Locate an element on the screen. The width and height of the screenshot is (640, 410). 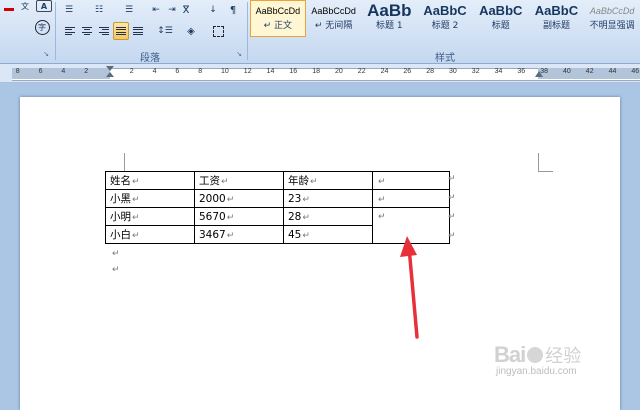
ruler-number: 20 is located at coordinates (339, 71).